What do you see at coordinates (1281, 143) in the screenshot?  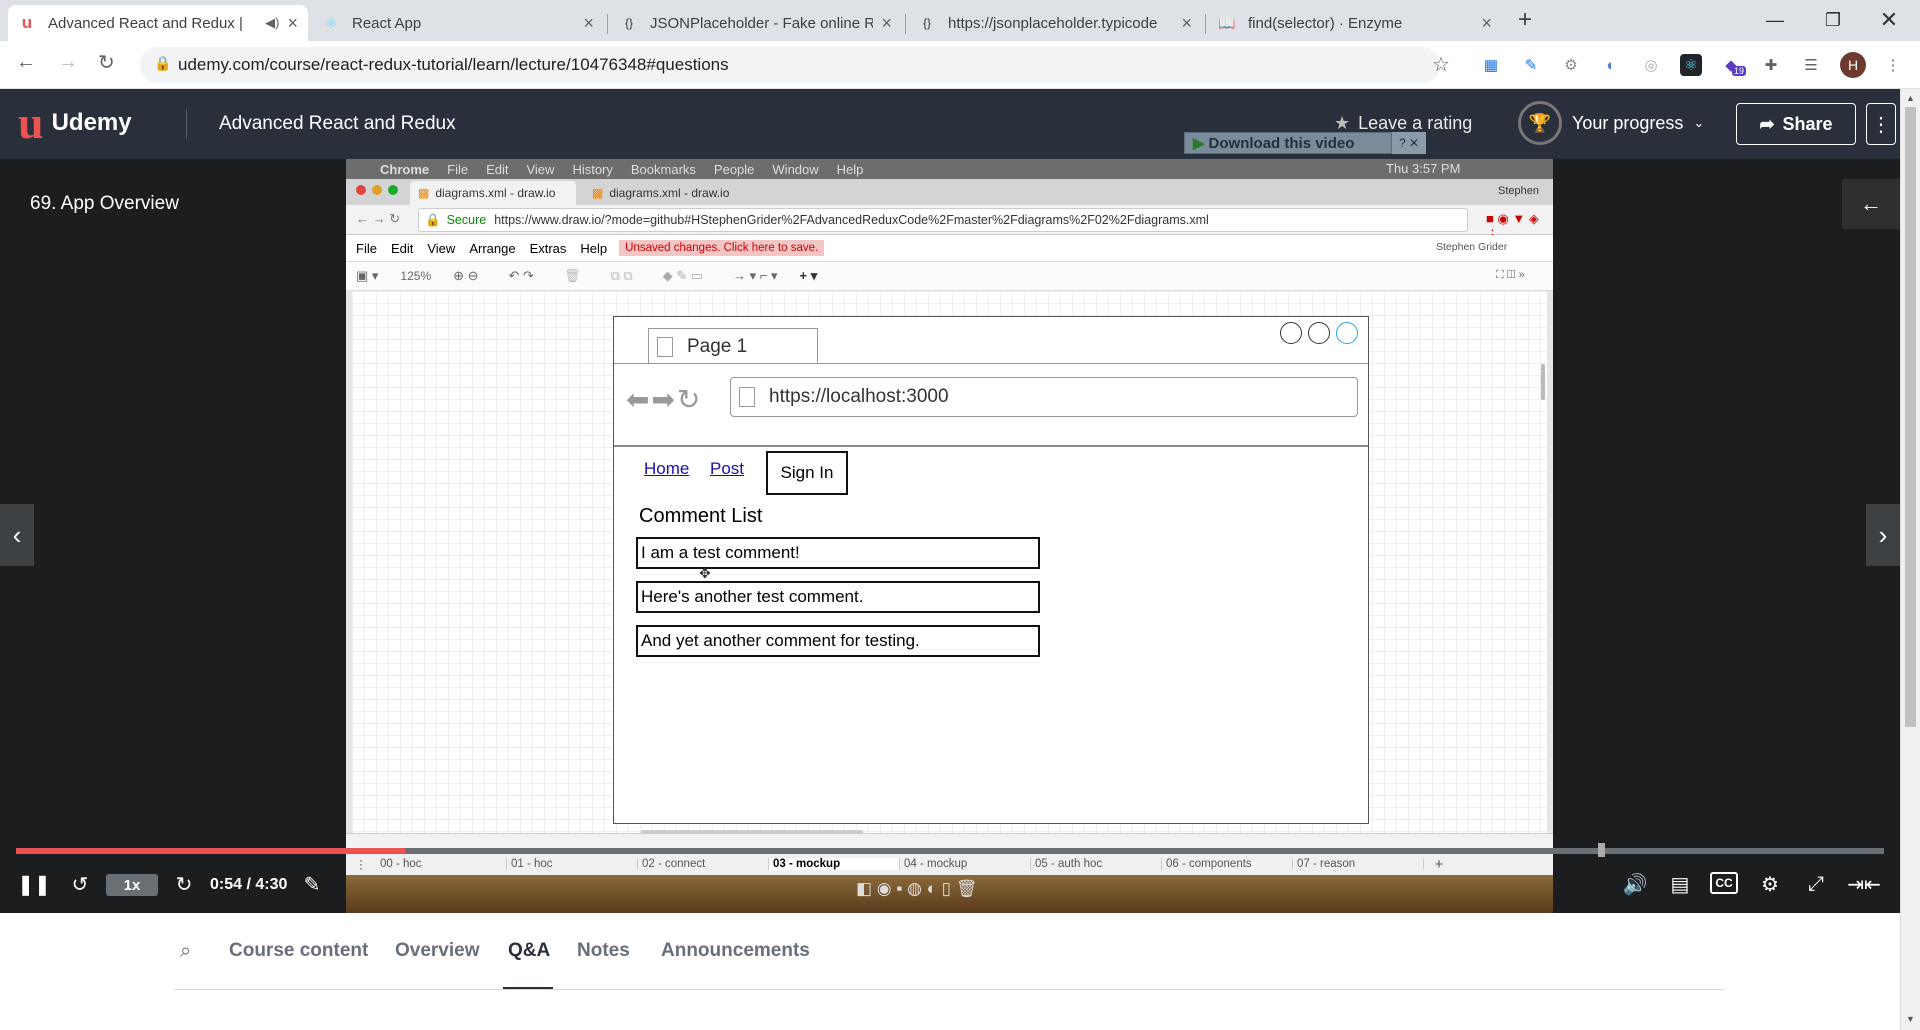 I see `download-label: Download this video` at bounding box center [1281, 143].